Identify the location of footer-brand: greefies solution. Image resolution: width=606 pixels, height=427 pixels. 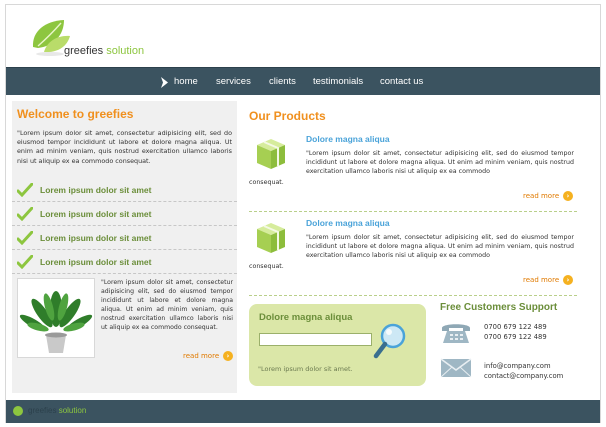
(57, 410).